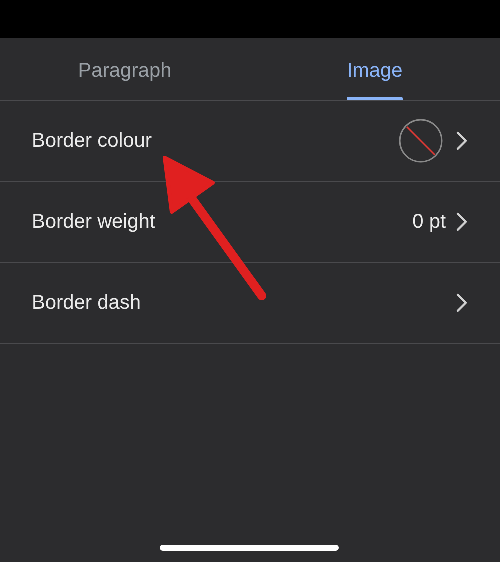 The height and width of the screenshot is (562, 500). Describe the element at coordinates (250, 303) in the screenshot. I see `settings-row: Border dash` at that location.